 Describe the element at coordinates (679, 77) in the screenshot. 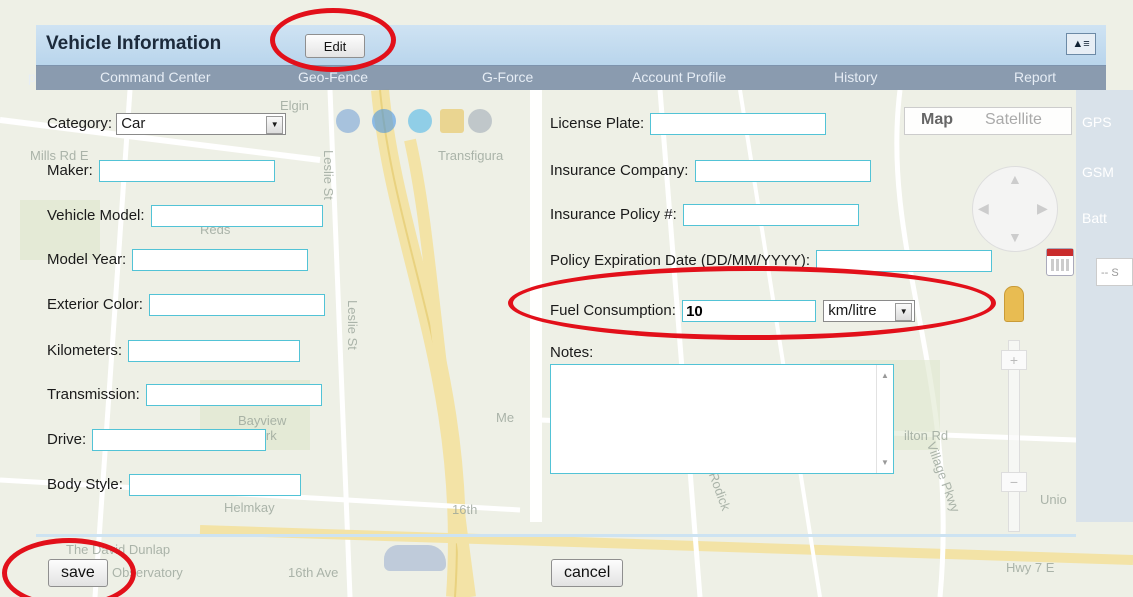

I see `nav-item-account-profile: Account Profile` at that location.